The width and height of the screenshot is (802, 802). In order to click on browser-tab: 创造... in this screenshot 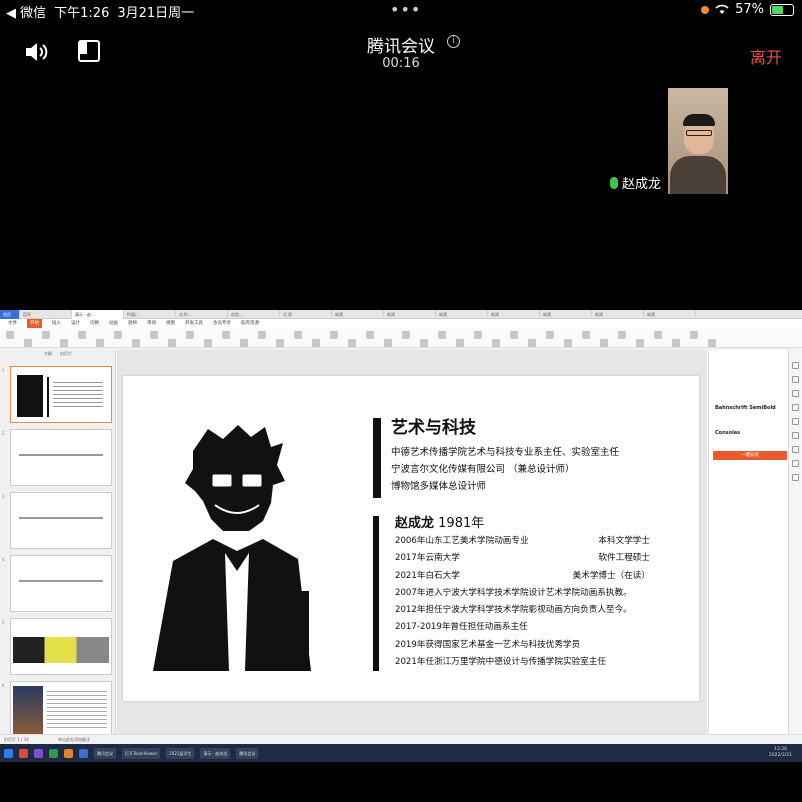, I will do `click(254, 314)`.